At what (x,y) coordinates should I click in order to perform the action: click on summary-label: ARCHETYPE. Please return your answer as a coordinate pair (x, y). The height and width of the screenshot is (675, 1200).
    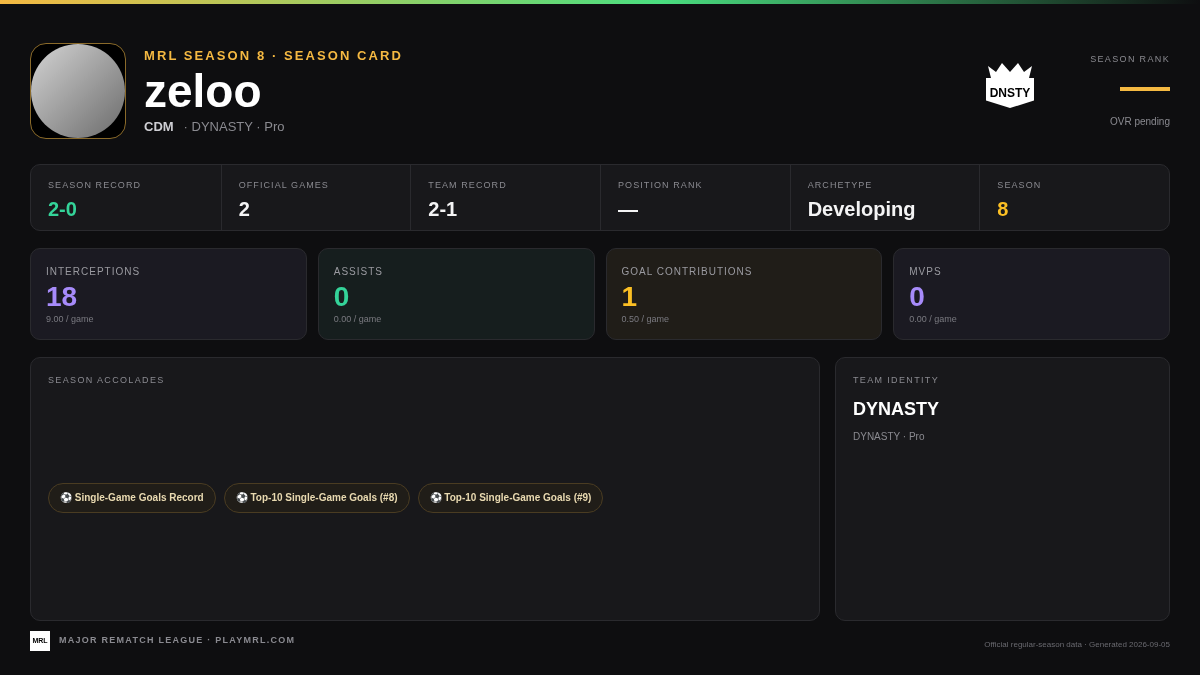
    Looking at the image, I should click on (840, 185).